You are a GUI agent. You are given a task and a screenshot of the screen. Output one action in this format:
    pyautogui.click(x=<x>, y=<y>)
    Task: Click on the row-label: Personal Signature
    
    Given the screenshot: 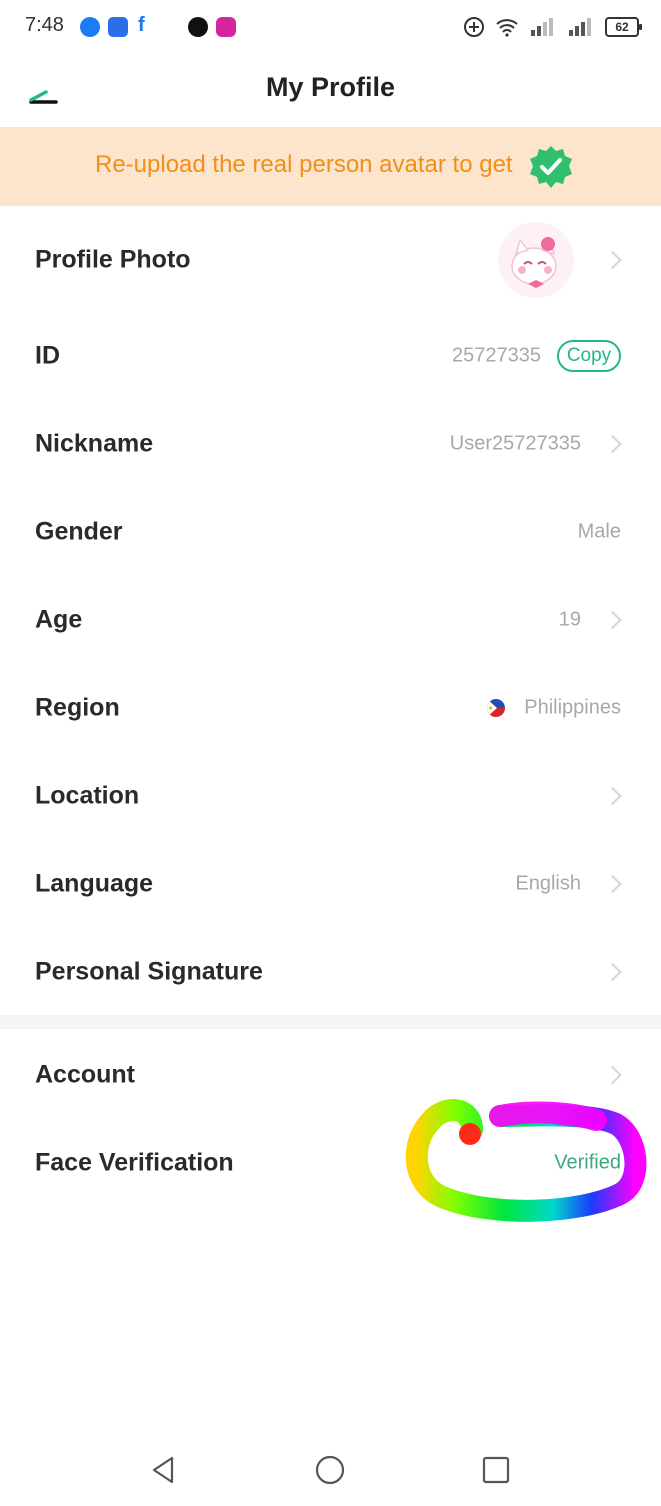 What is the action you would take?
    pyautogui.click(x=149, y=971)
    